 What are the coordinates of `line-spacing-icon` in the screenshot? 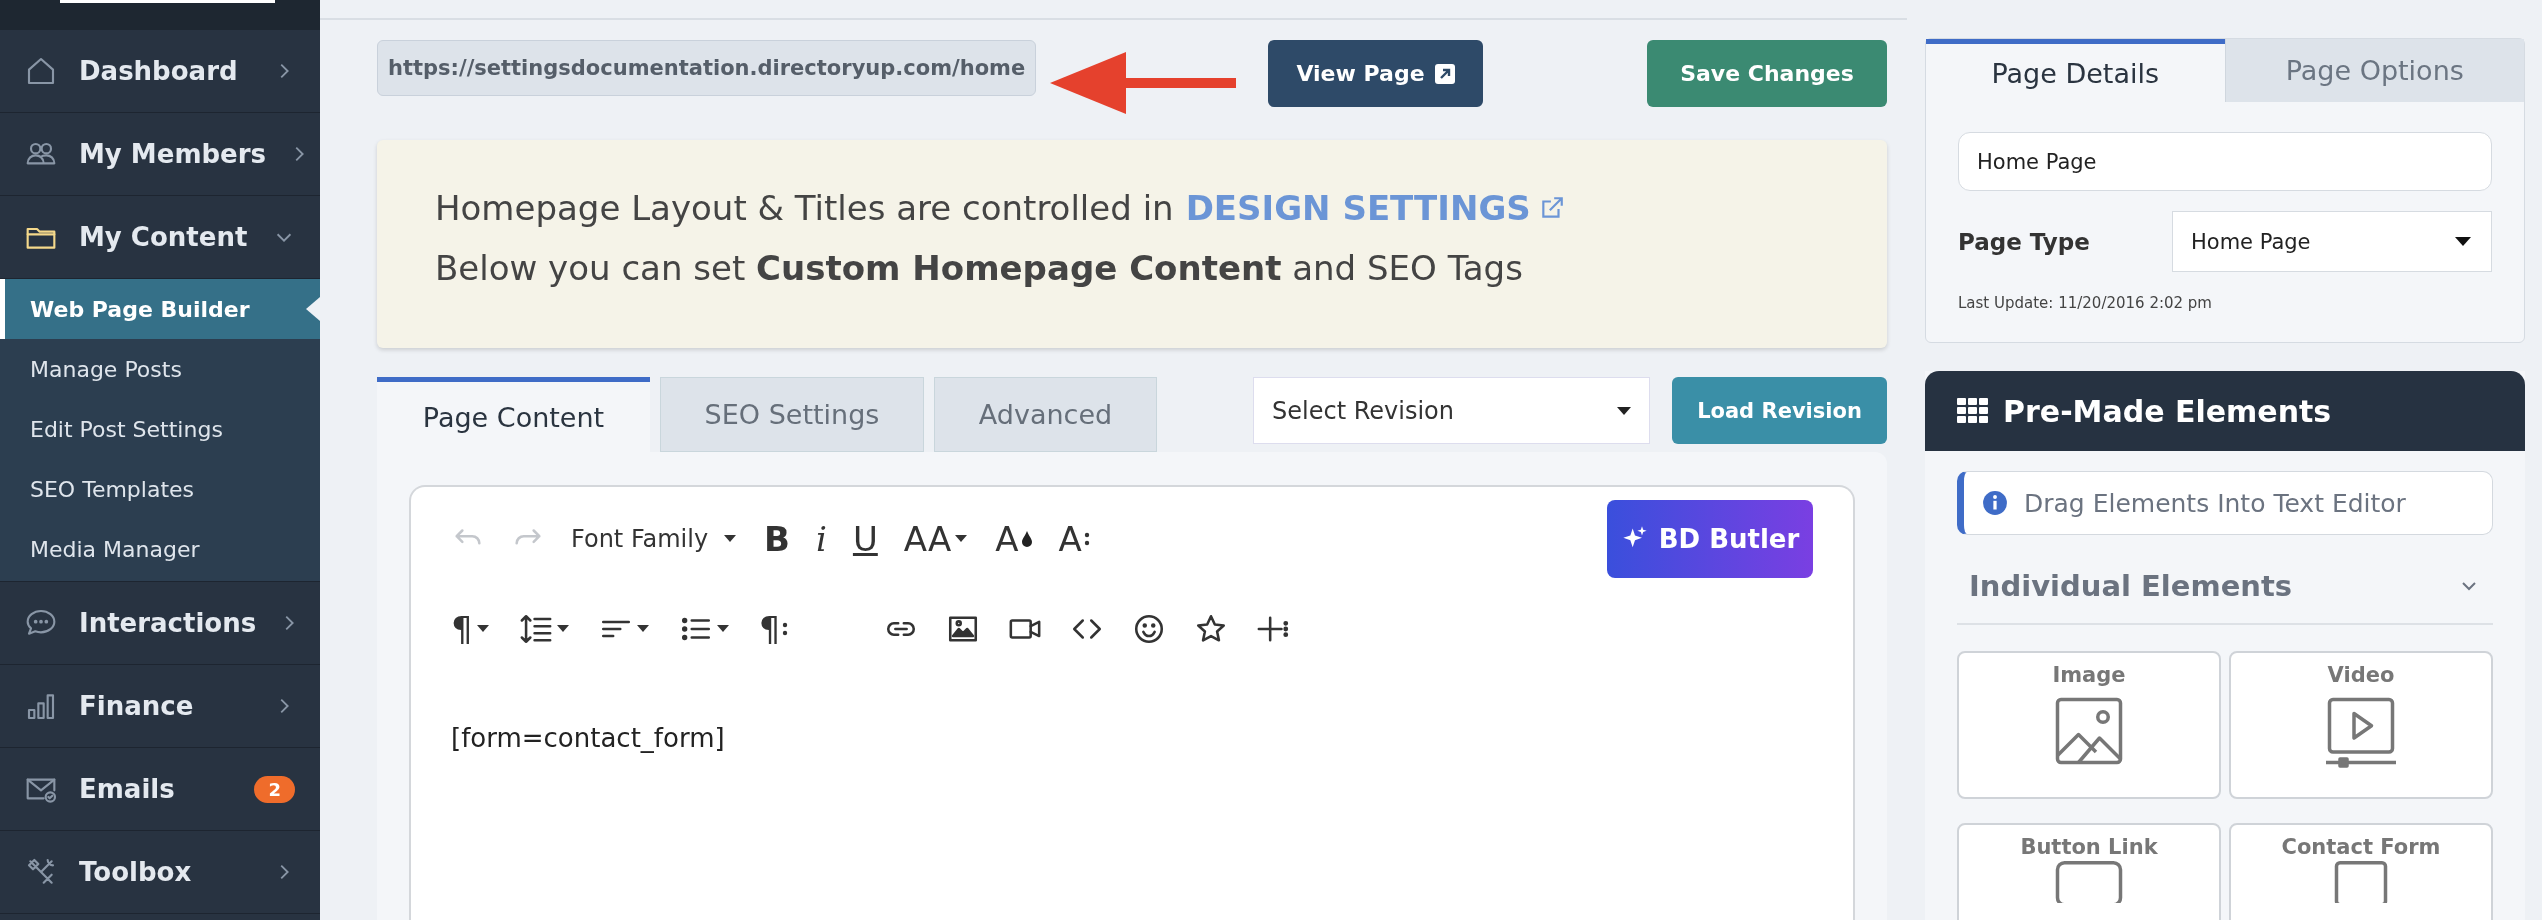 It's located at (535, 629).